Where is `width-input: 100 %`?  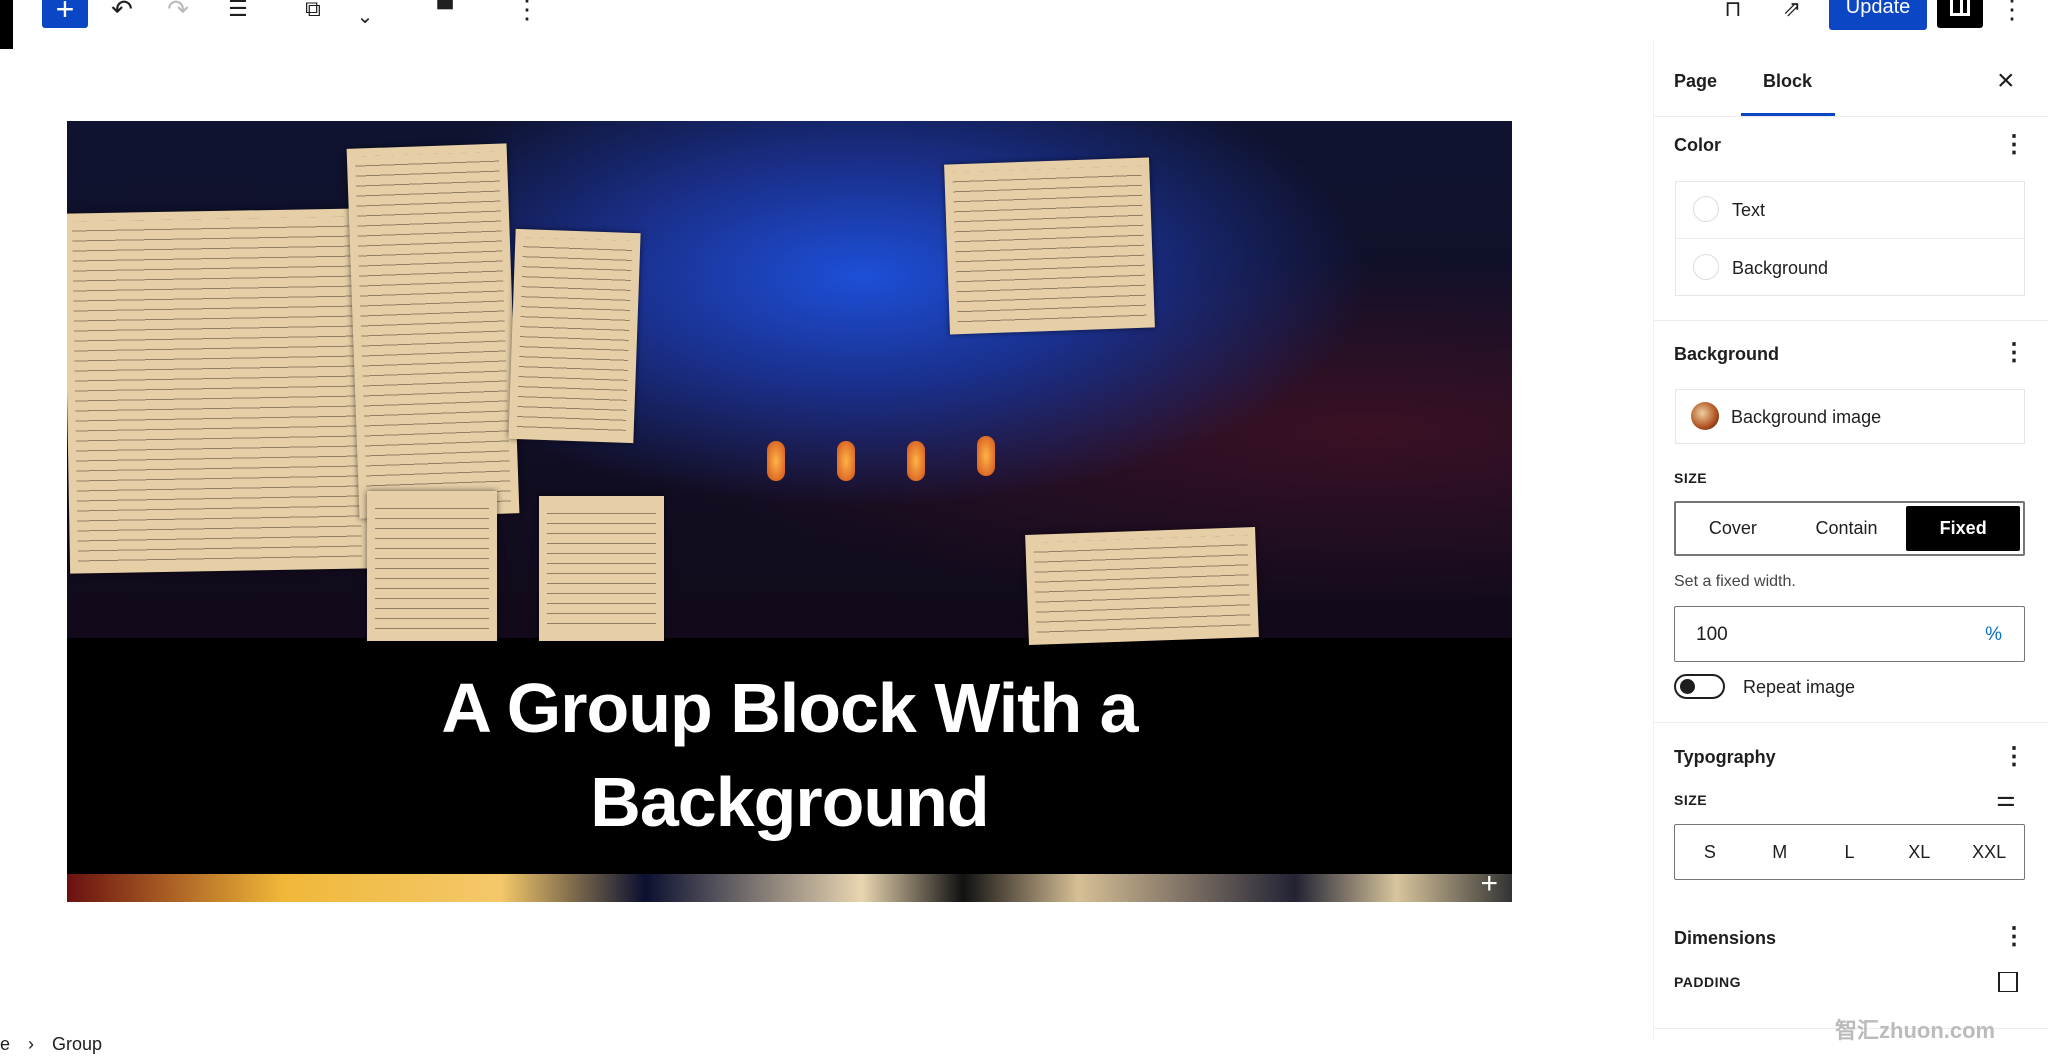
width-input: 100 % is located at coordinates (1849, 634).